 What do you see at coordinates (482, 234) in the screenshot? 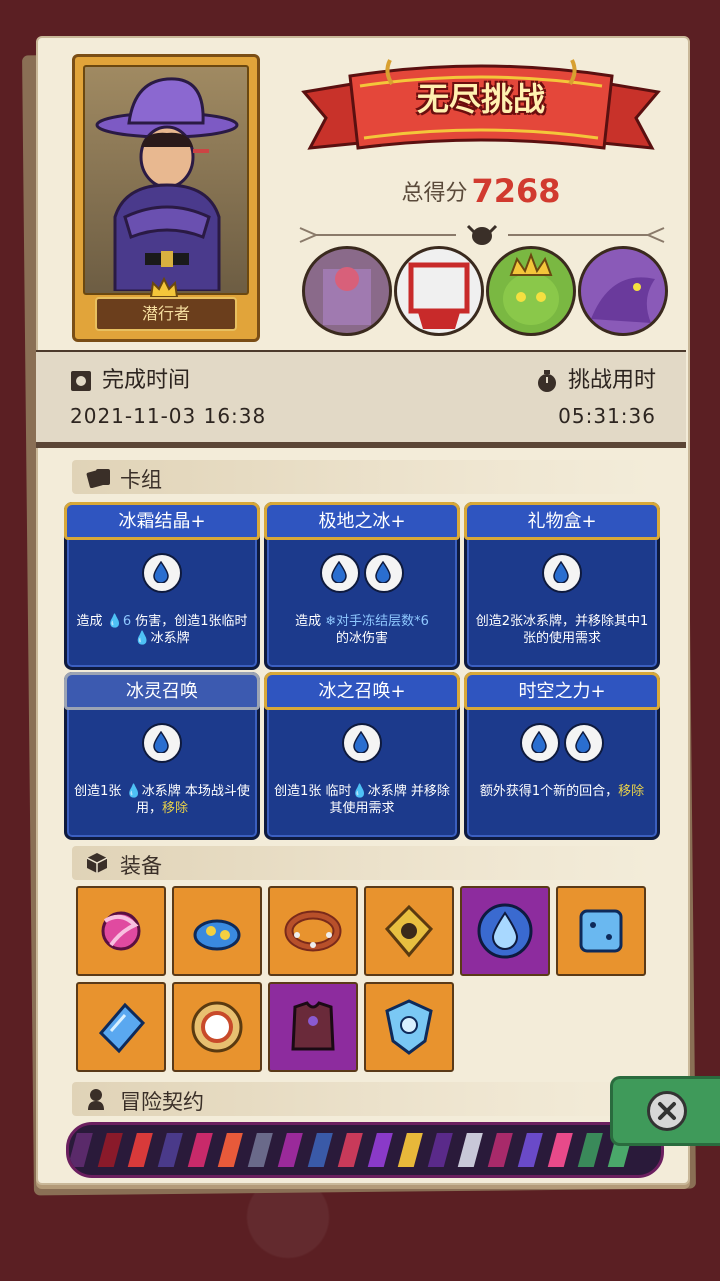
I see `skull-divider-icon` at bounding box center [482, 234].